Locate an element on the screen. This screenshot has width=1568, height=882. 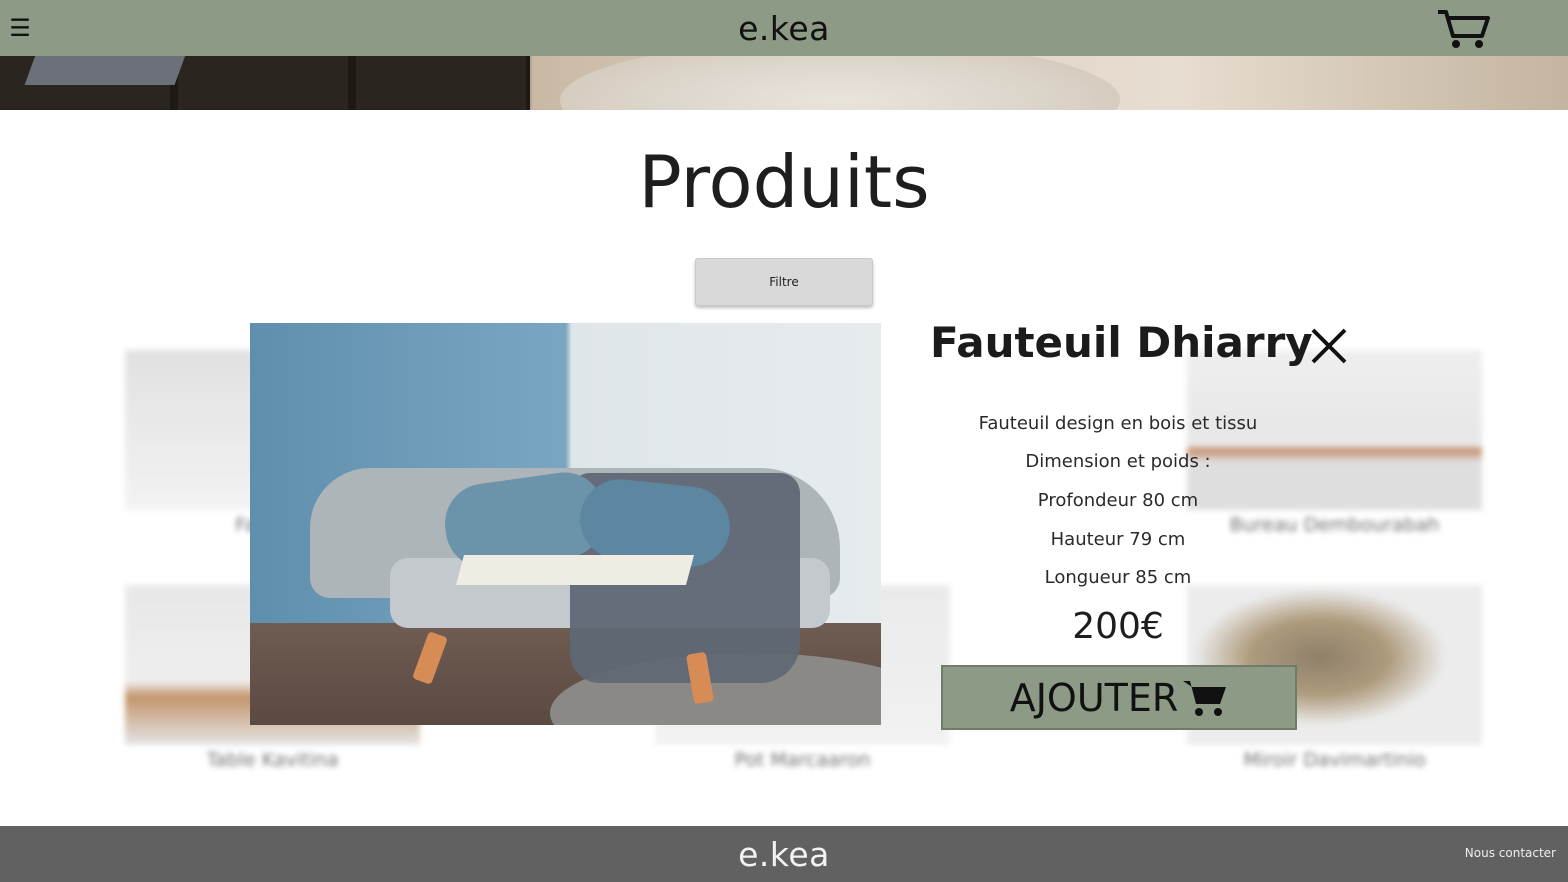
product-label: Pot Marcaaron is located at coordinates (802, 760).